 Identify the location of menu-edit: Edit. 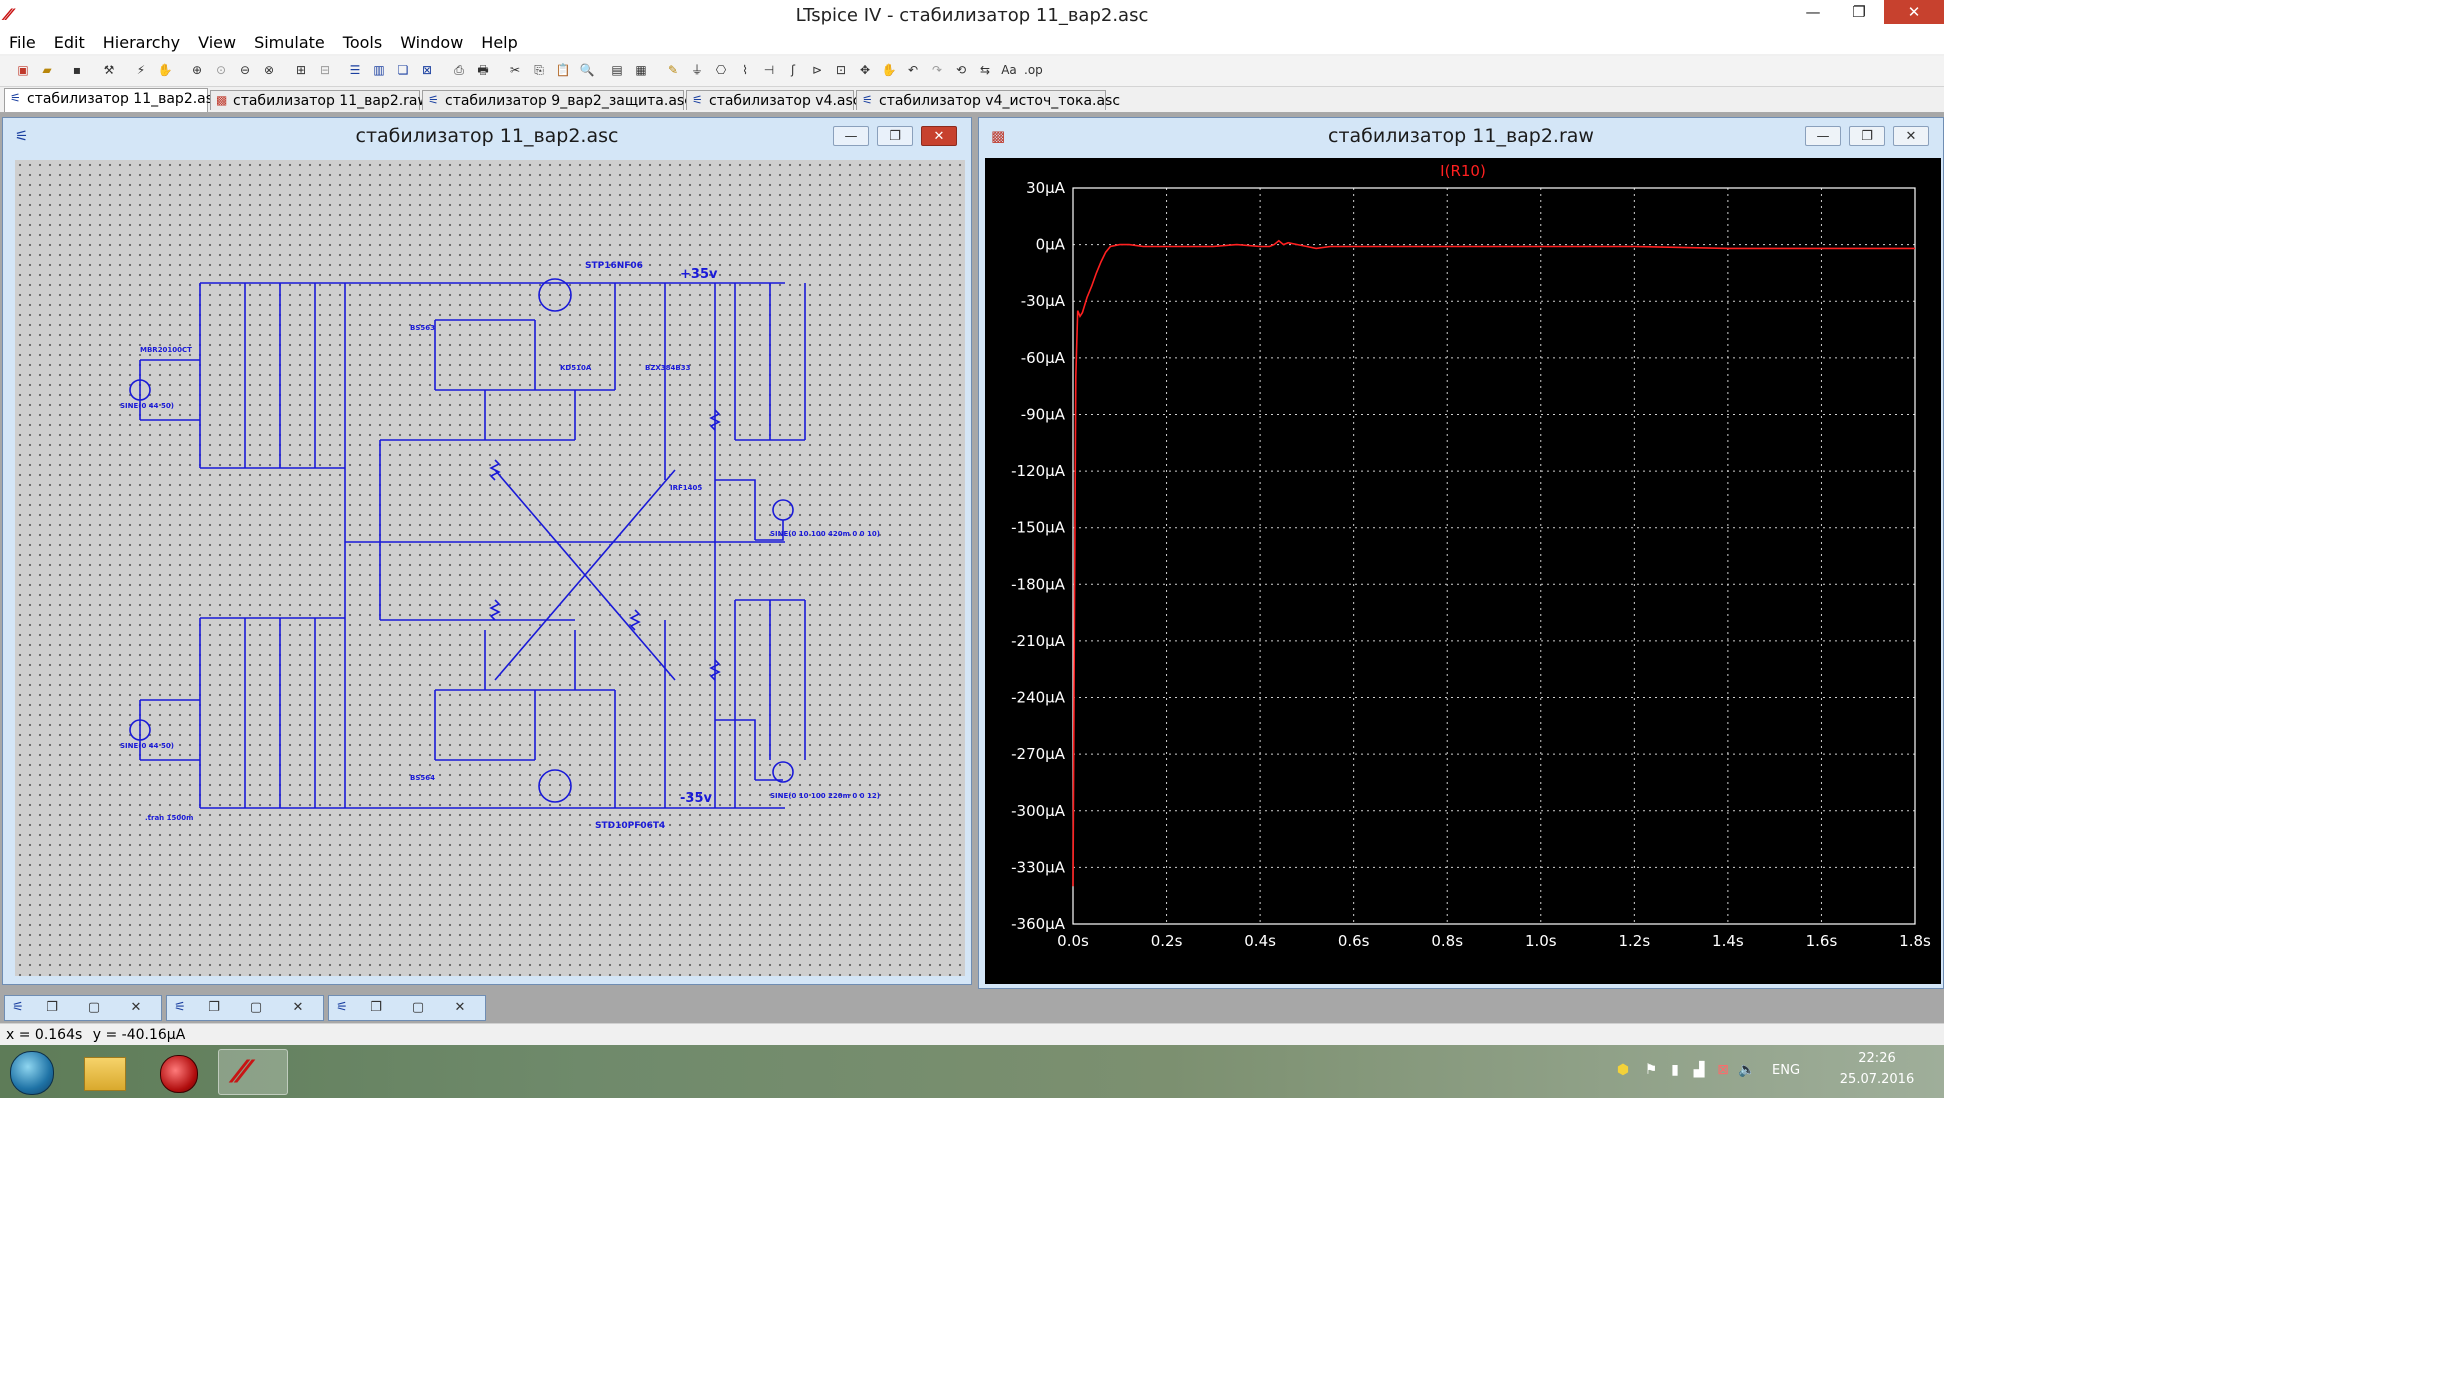
(69, 43).